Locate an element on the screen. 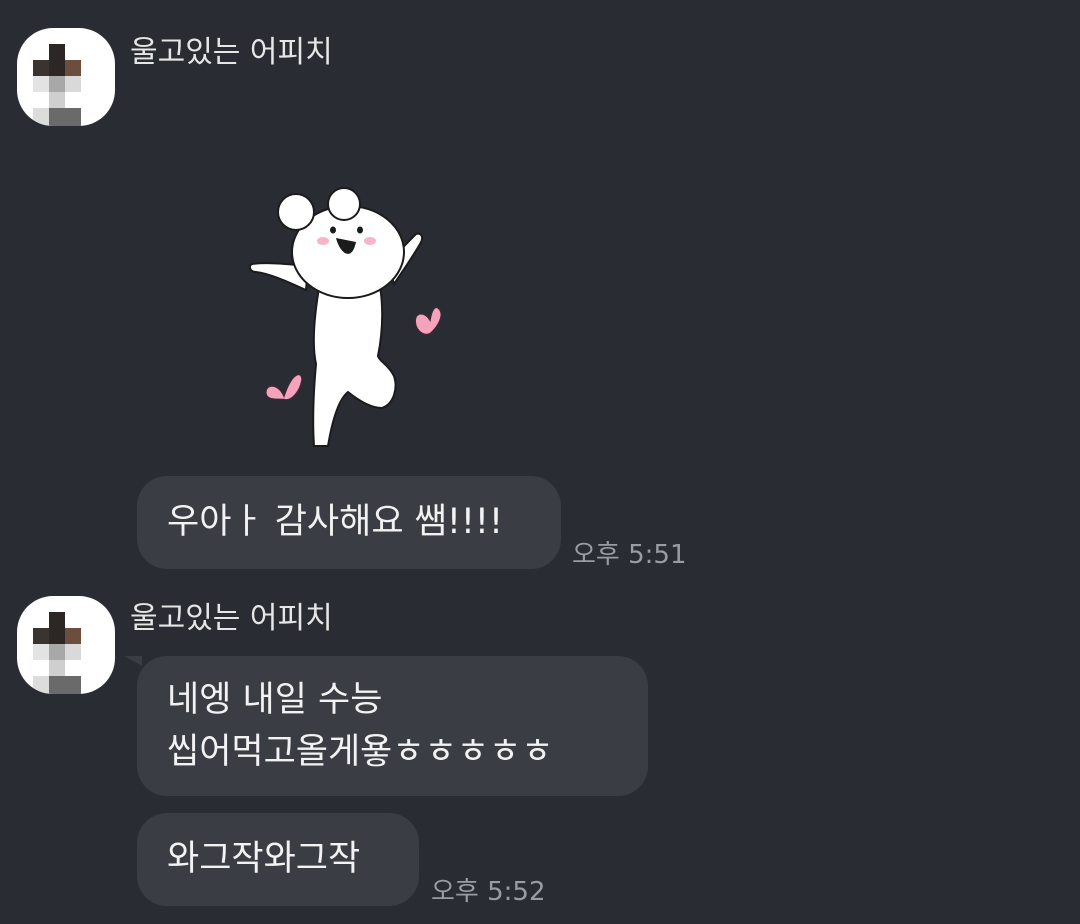 The width and height of the screenshot is (1080, 924). message-time: 오후 5:51 is located at coordinates (629, 555).